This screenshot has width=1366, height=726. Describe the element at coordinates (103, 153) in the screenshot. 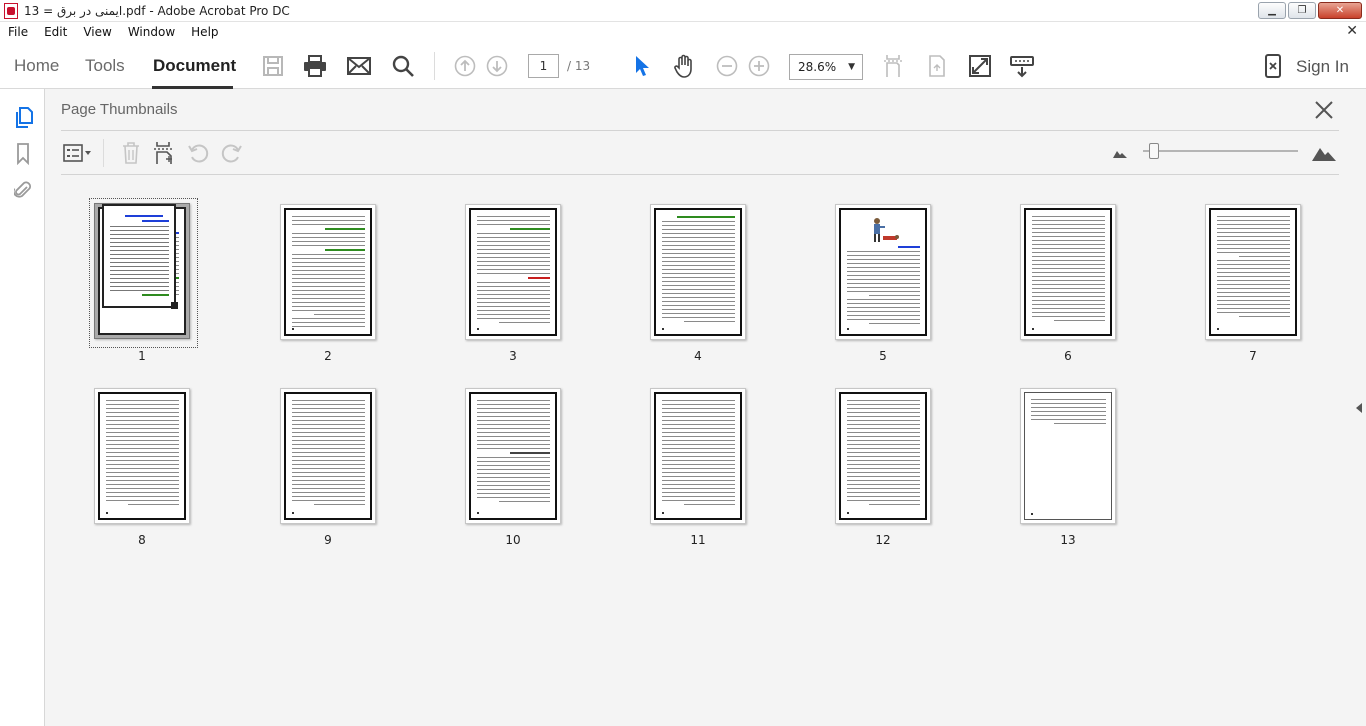

I see `panel-toolbar-divider` at that location.